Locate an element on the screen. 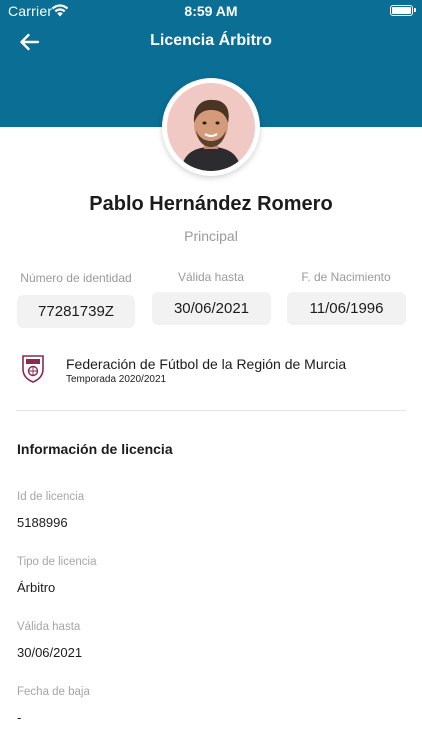 This screenshot has height=750, width=422. federation-crest-icon is located at coordinates (33, 369).